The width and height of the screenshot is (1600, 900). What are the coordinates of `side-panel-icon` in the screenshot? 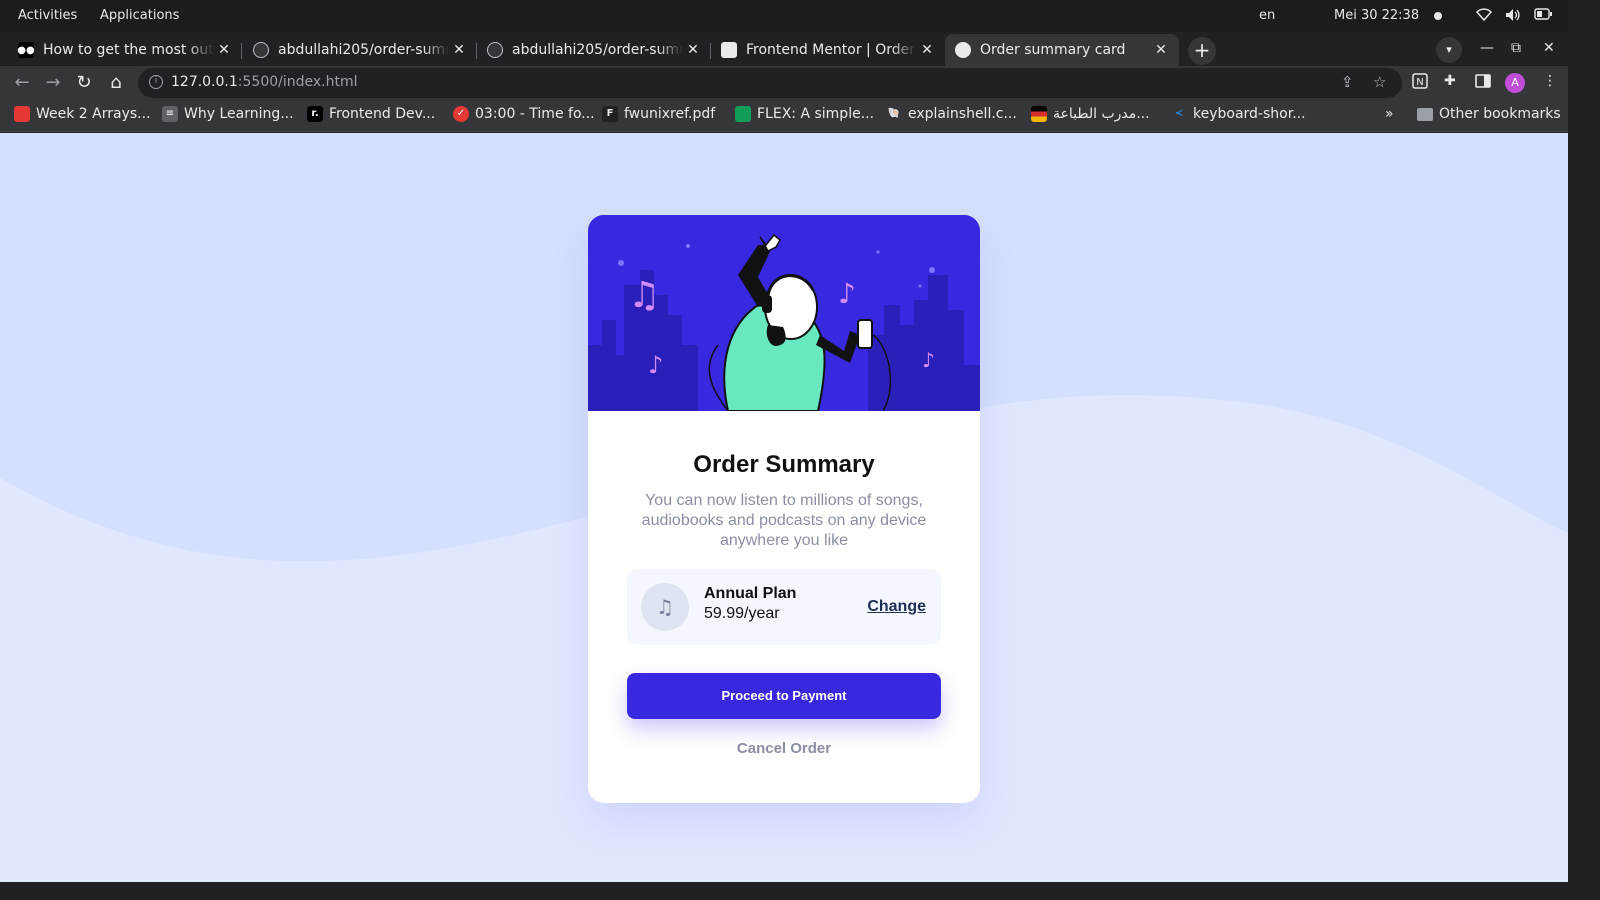 It's located at (1483, 83).